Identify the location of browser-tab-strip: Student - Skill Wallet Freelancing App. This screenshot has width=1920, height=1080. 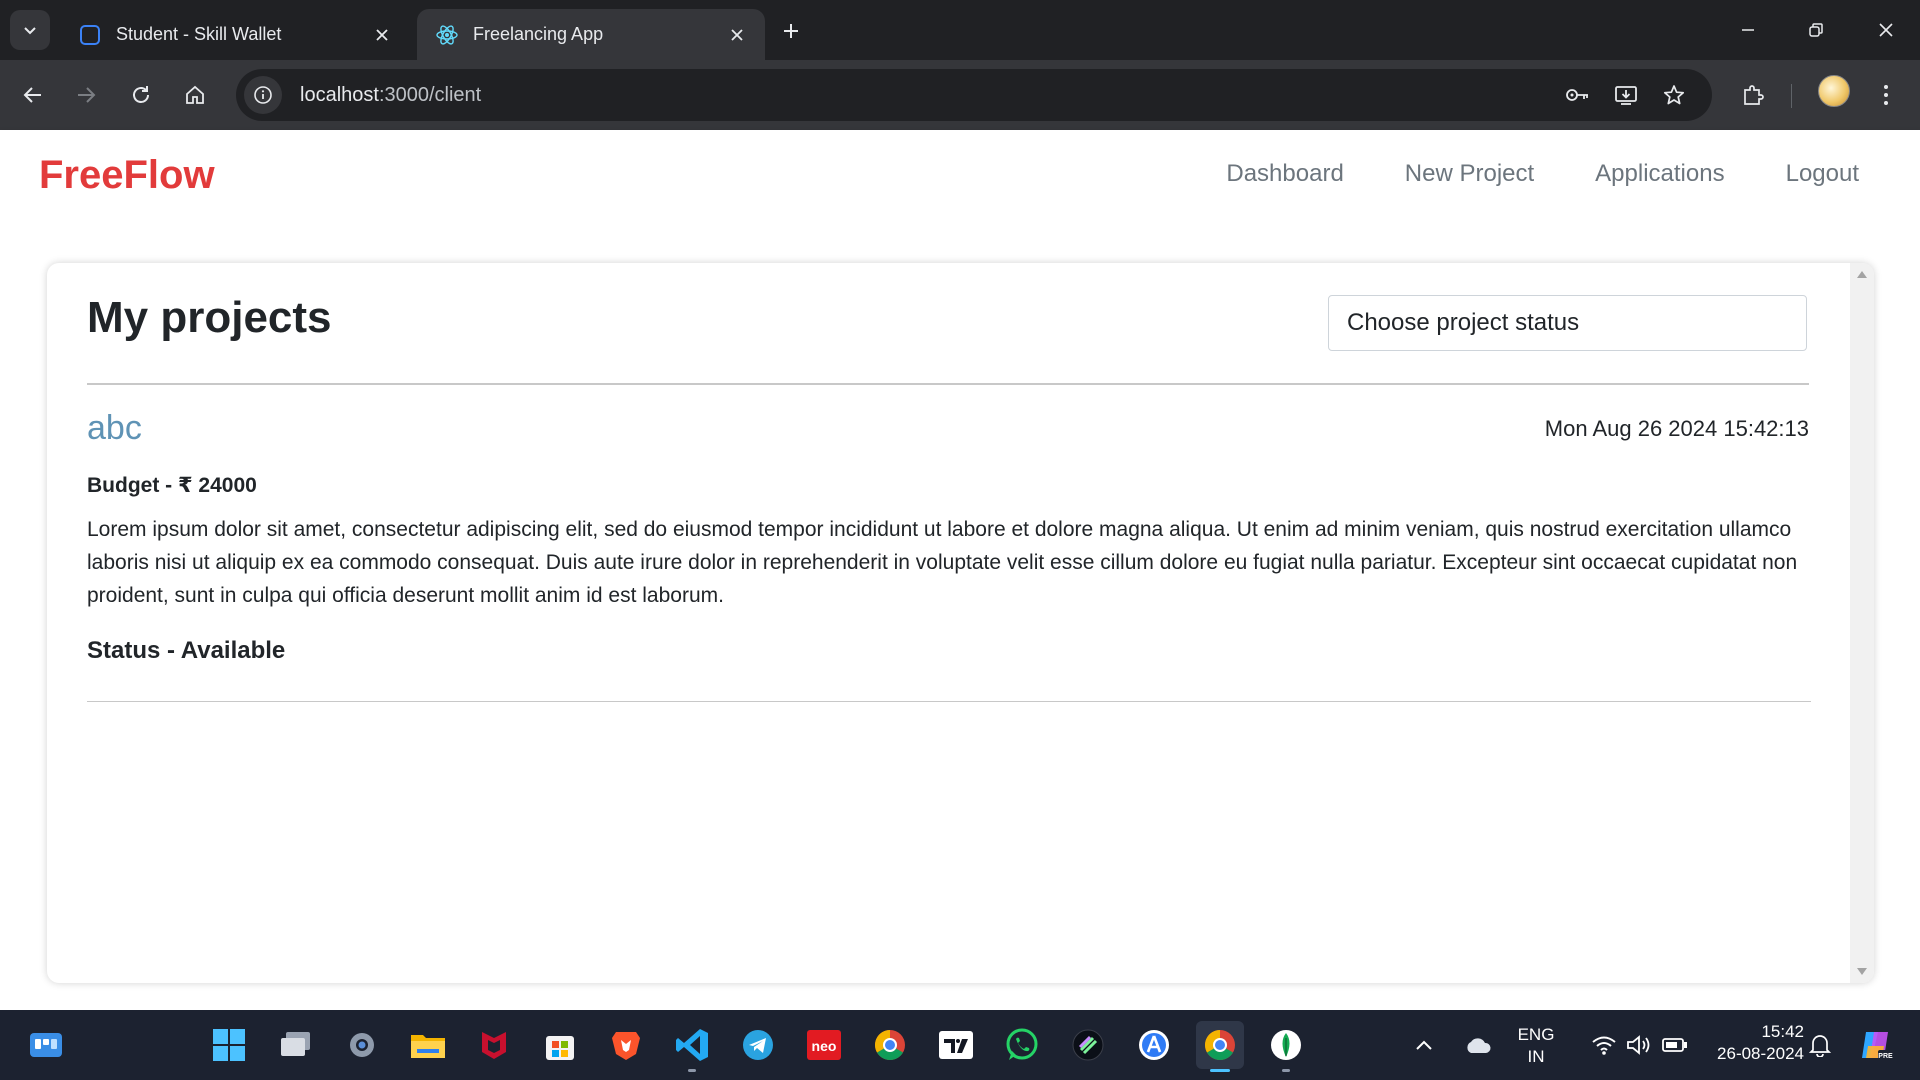
(960, 30).